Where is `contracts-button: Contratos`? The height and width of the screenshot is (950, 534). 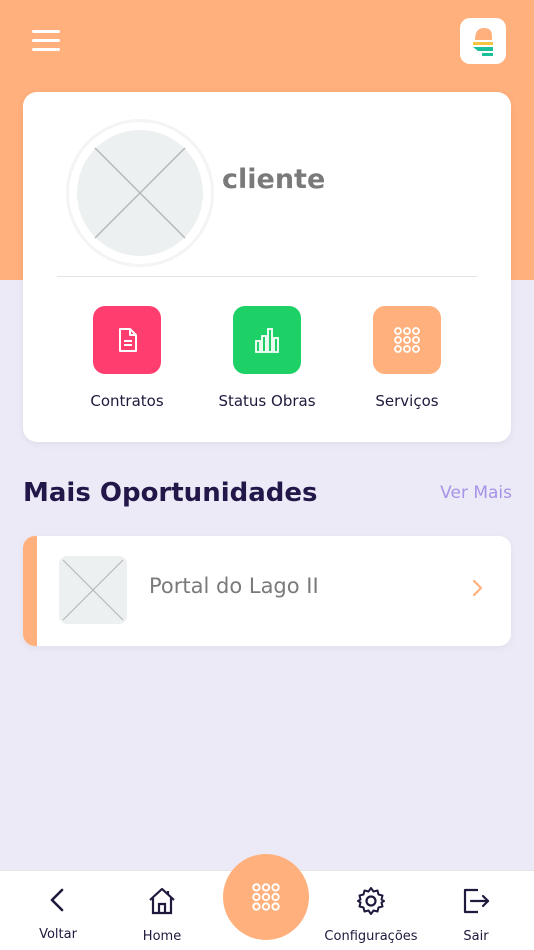 contracts-button: Contratos is located at coordinates (127, 358).